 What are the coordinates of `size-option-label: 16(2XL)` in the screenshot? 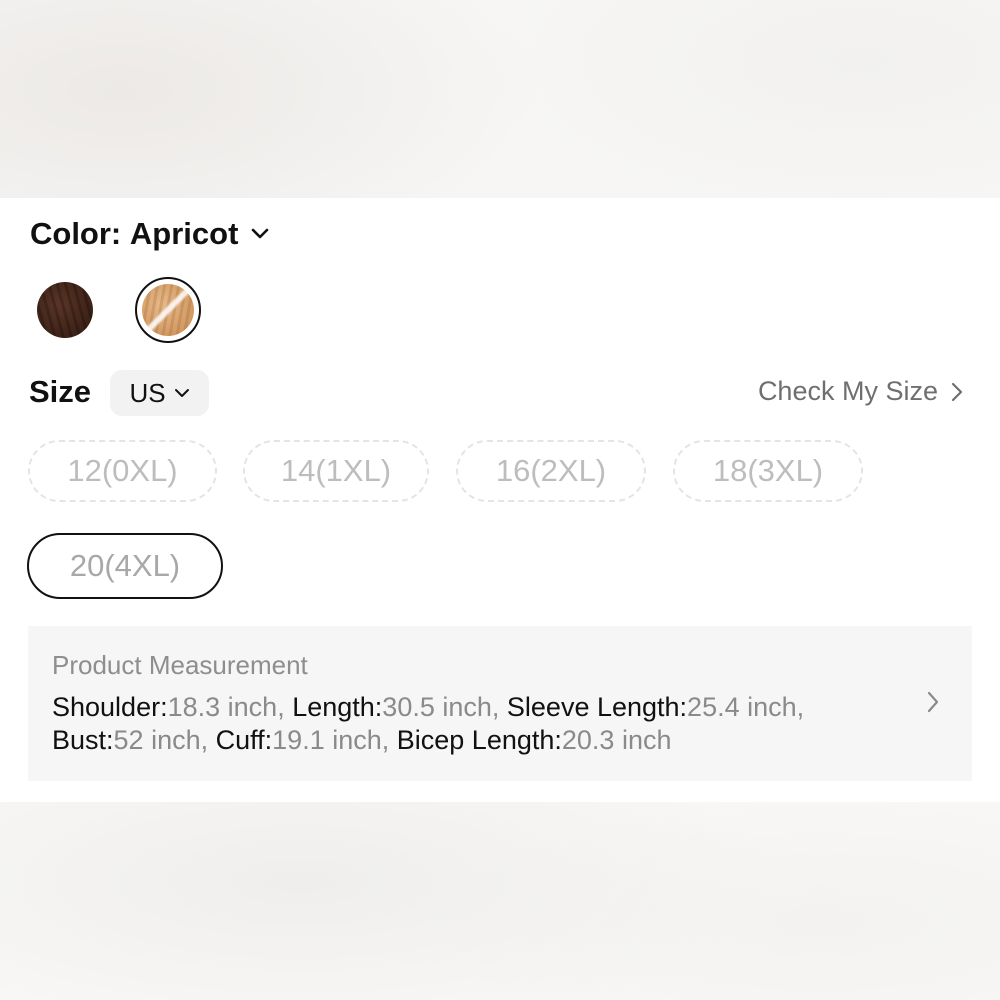 It's located at (551, 470).